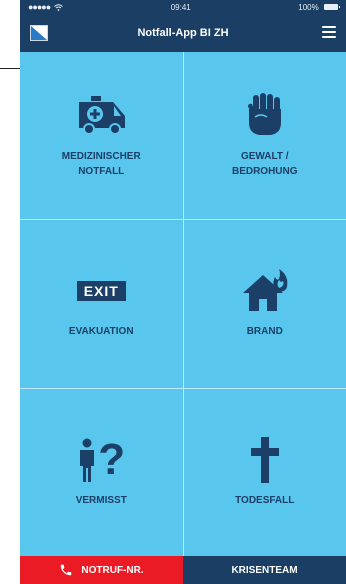 The height and width of the screenshot is (584, 346). What do you see at coordinates (265, 115) in the screenshot?
I see `fist-icon` at bounding box center [265, 115].